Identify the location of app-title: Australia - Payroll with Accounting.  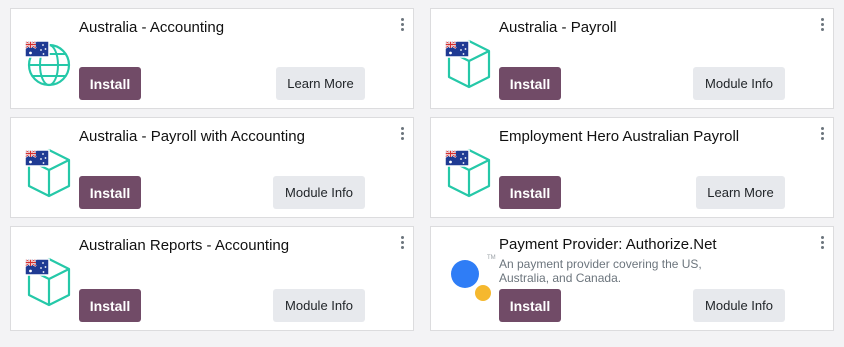
(192, 136).